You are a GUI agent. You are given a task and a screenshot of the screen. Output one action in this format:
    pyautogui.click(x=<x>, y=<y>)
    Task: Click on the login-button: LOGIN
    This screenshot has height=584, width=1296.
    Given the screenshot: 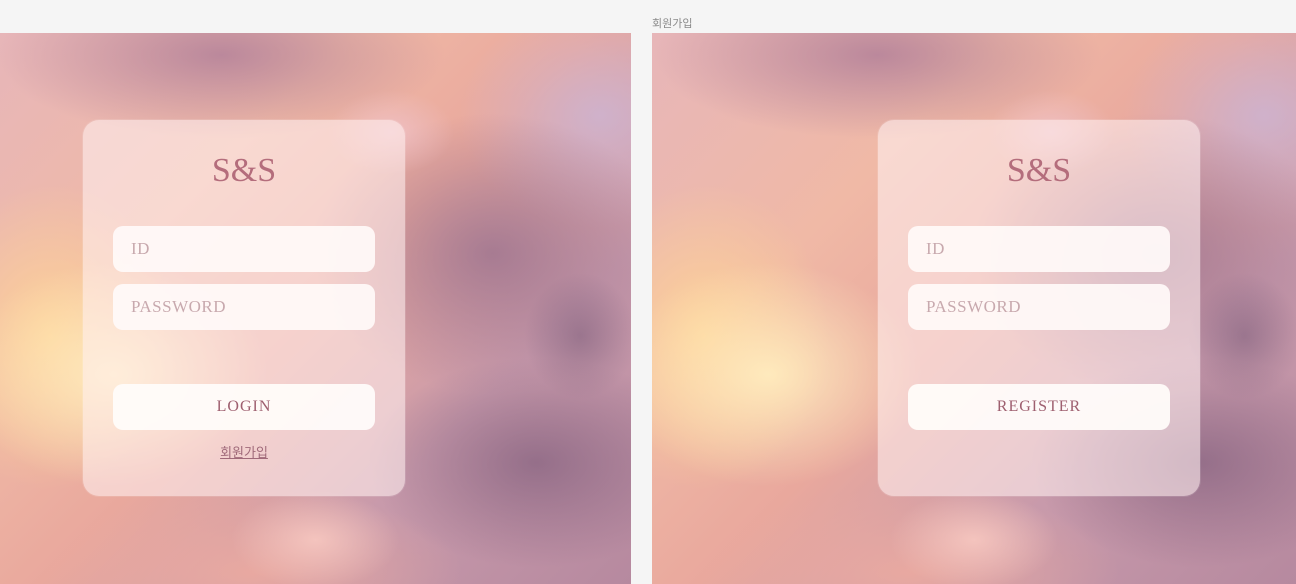 What is the action you would take?
    pyautogui.click(x=244, y=407)
    